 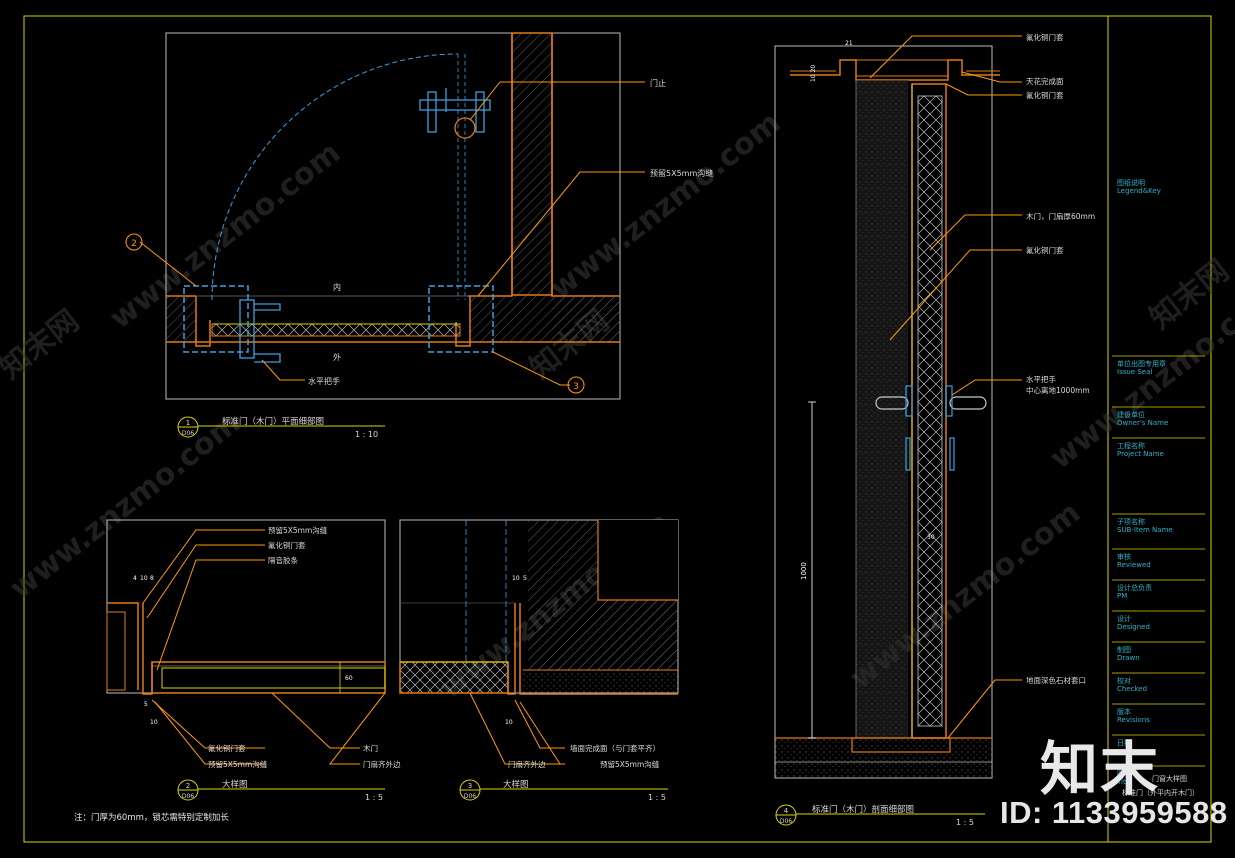 I want to click on d3-dim-b10: 10, so click(x=509, y=722).